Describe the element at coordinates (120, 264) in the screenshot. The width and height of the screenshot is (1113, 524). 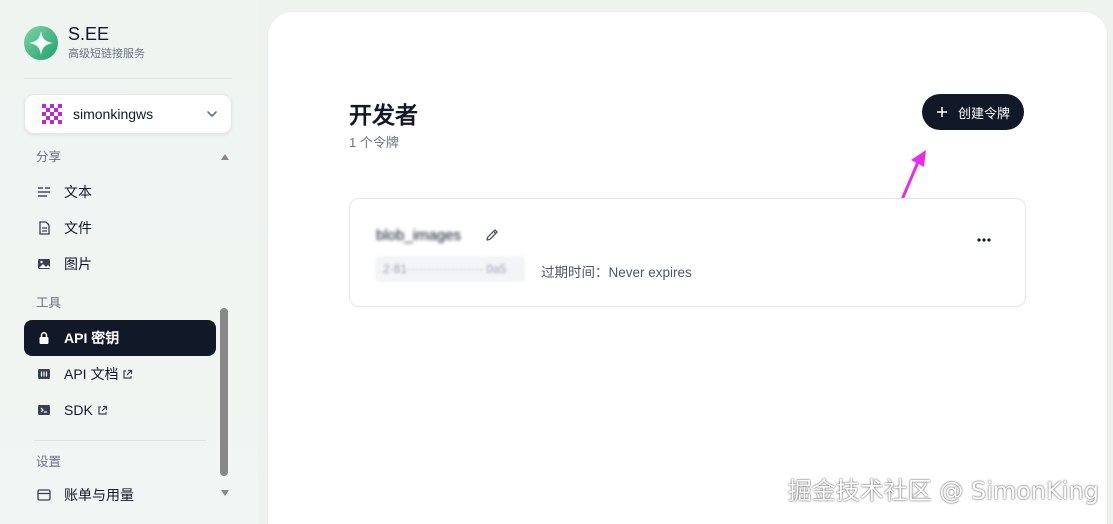
I see `sidebar-item-image: 图片` at that location.